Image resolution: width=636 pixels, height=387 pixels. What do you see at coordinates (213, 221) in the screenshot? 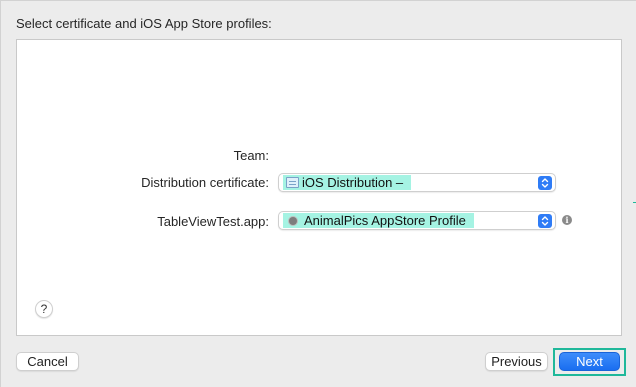
I see `app-profile-label: TableViewTest.app:` at bounding box center [213, 221].